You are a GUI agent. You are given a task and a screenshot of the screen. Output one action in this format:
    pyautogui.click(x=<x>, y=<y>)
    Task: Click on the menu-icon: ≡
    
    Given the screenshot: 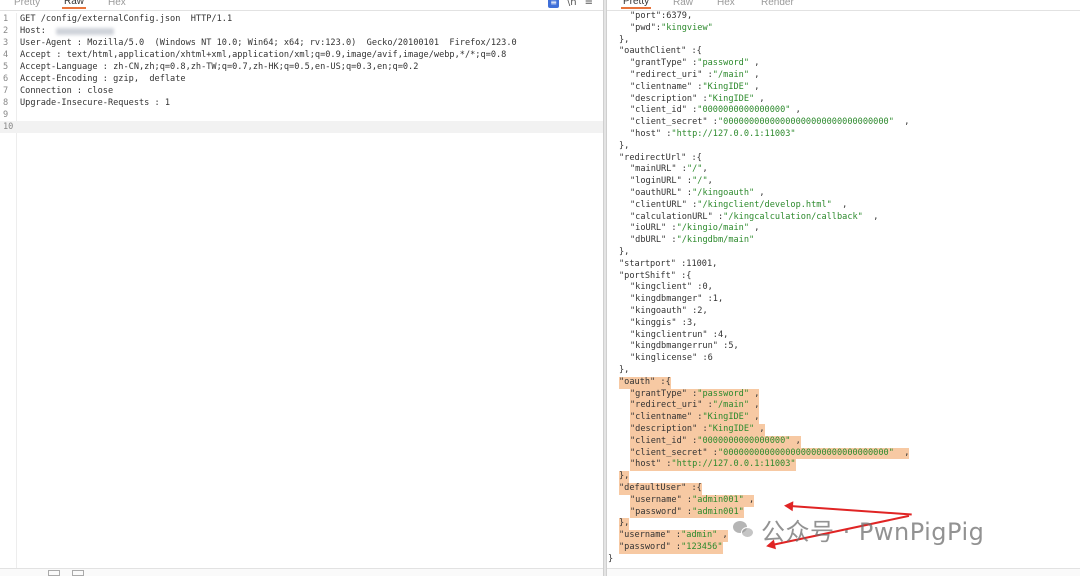 What is the action you would take?
    pyautogui.click(x=589, y=4)
    